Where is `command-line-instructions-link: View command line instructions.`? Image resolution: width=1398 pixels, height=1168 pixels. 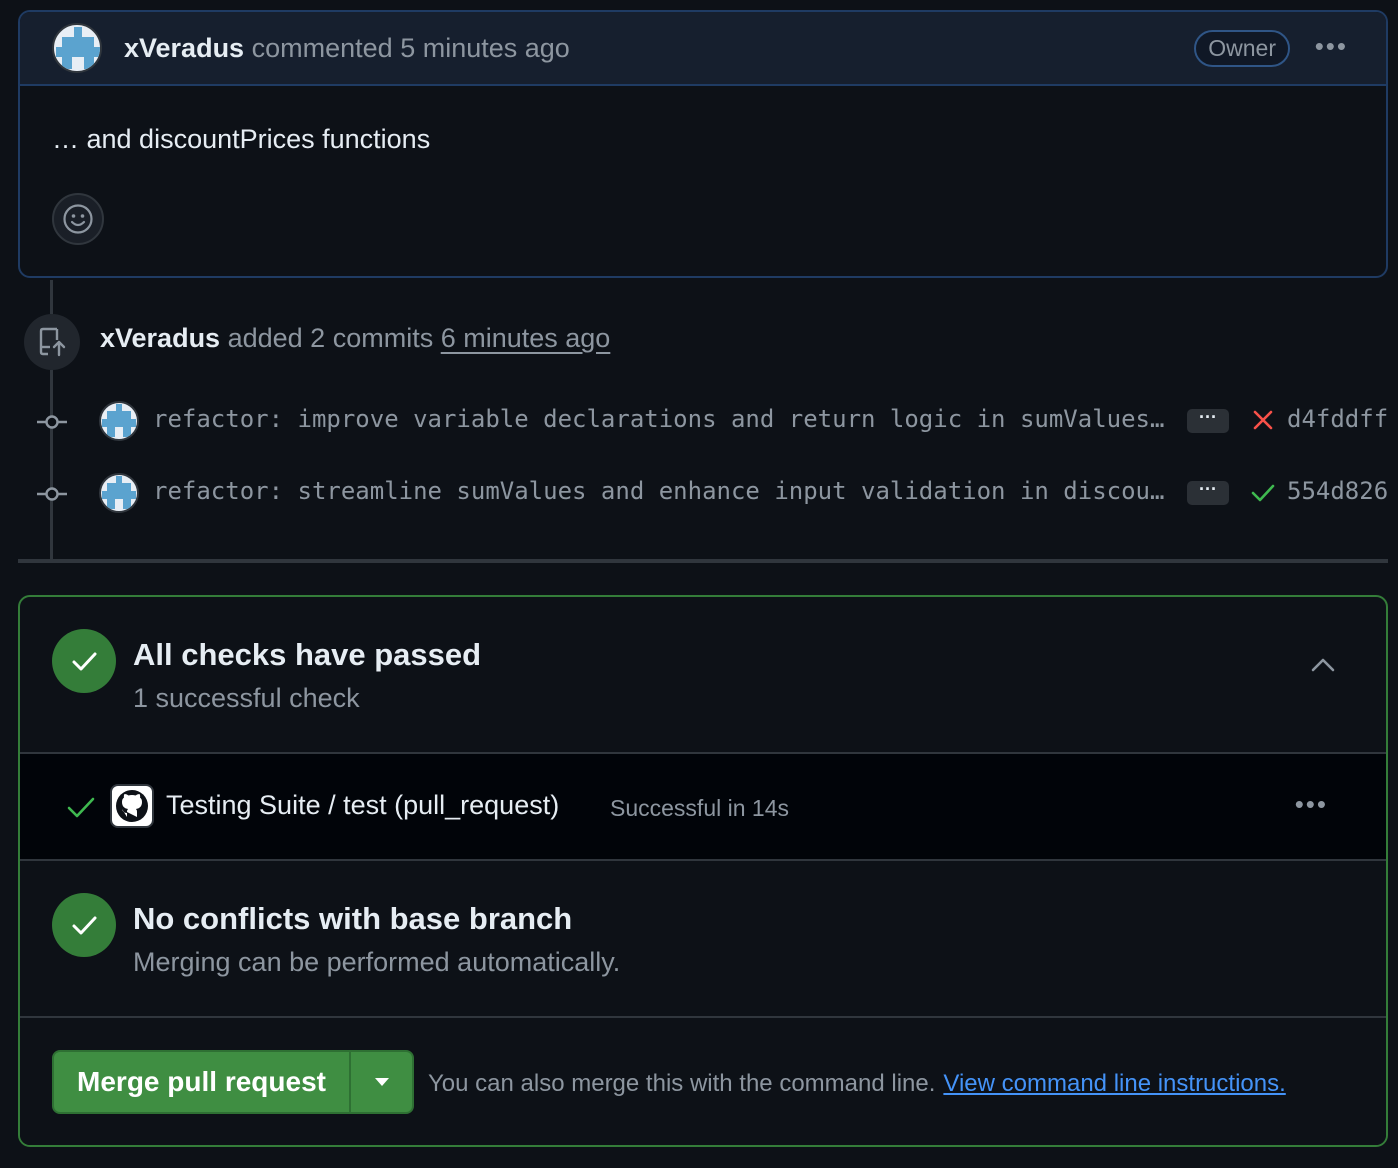
command-line-instructions-link: View command line instructions. is located at coordinates (1114, 1083).